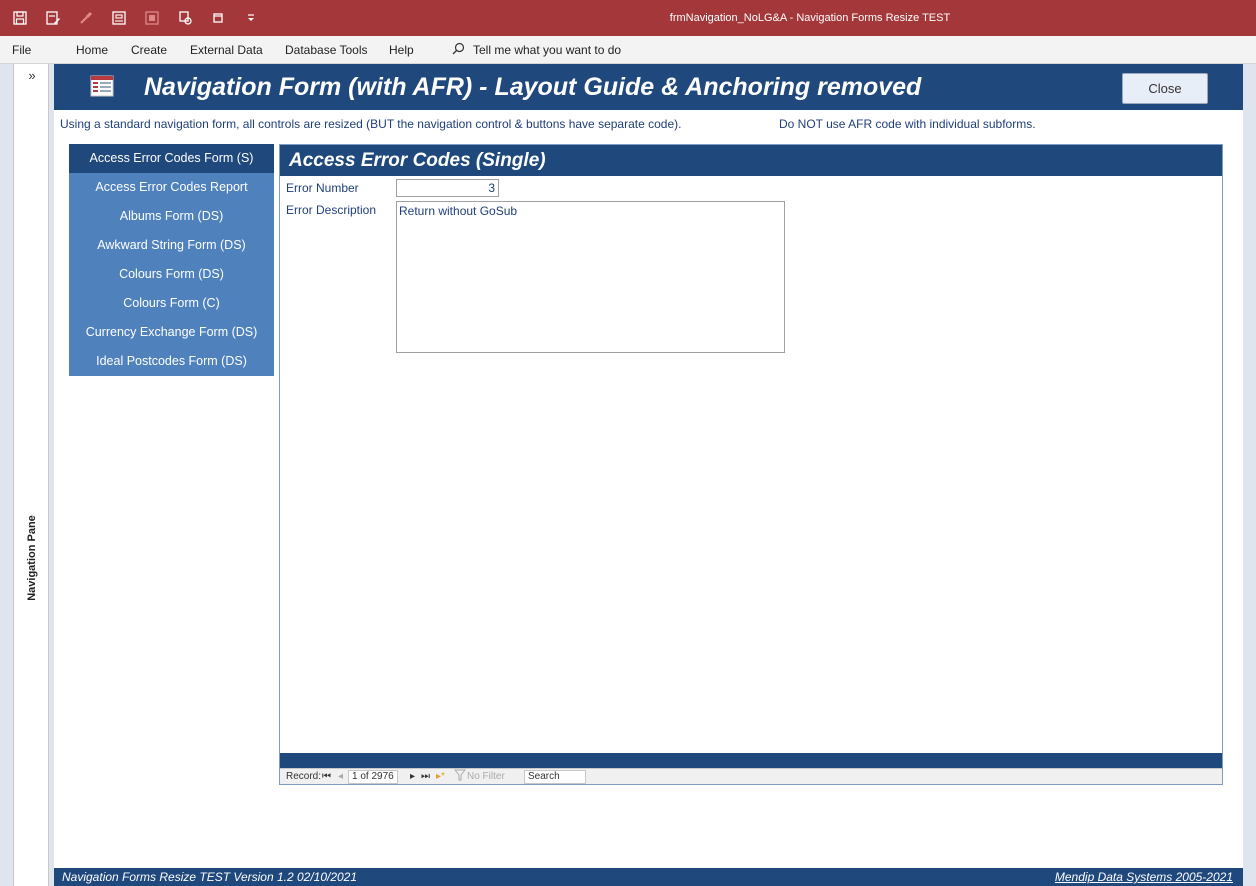  What do you see at coordinates (20, 18) in the screenshot?
I see `save-icon` at bounding box center [20, 18].